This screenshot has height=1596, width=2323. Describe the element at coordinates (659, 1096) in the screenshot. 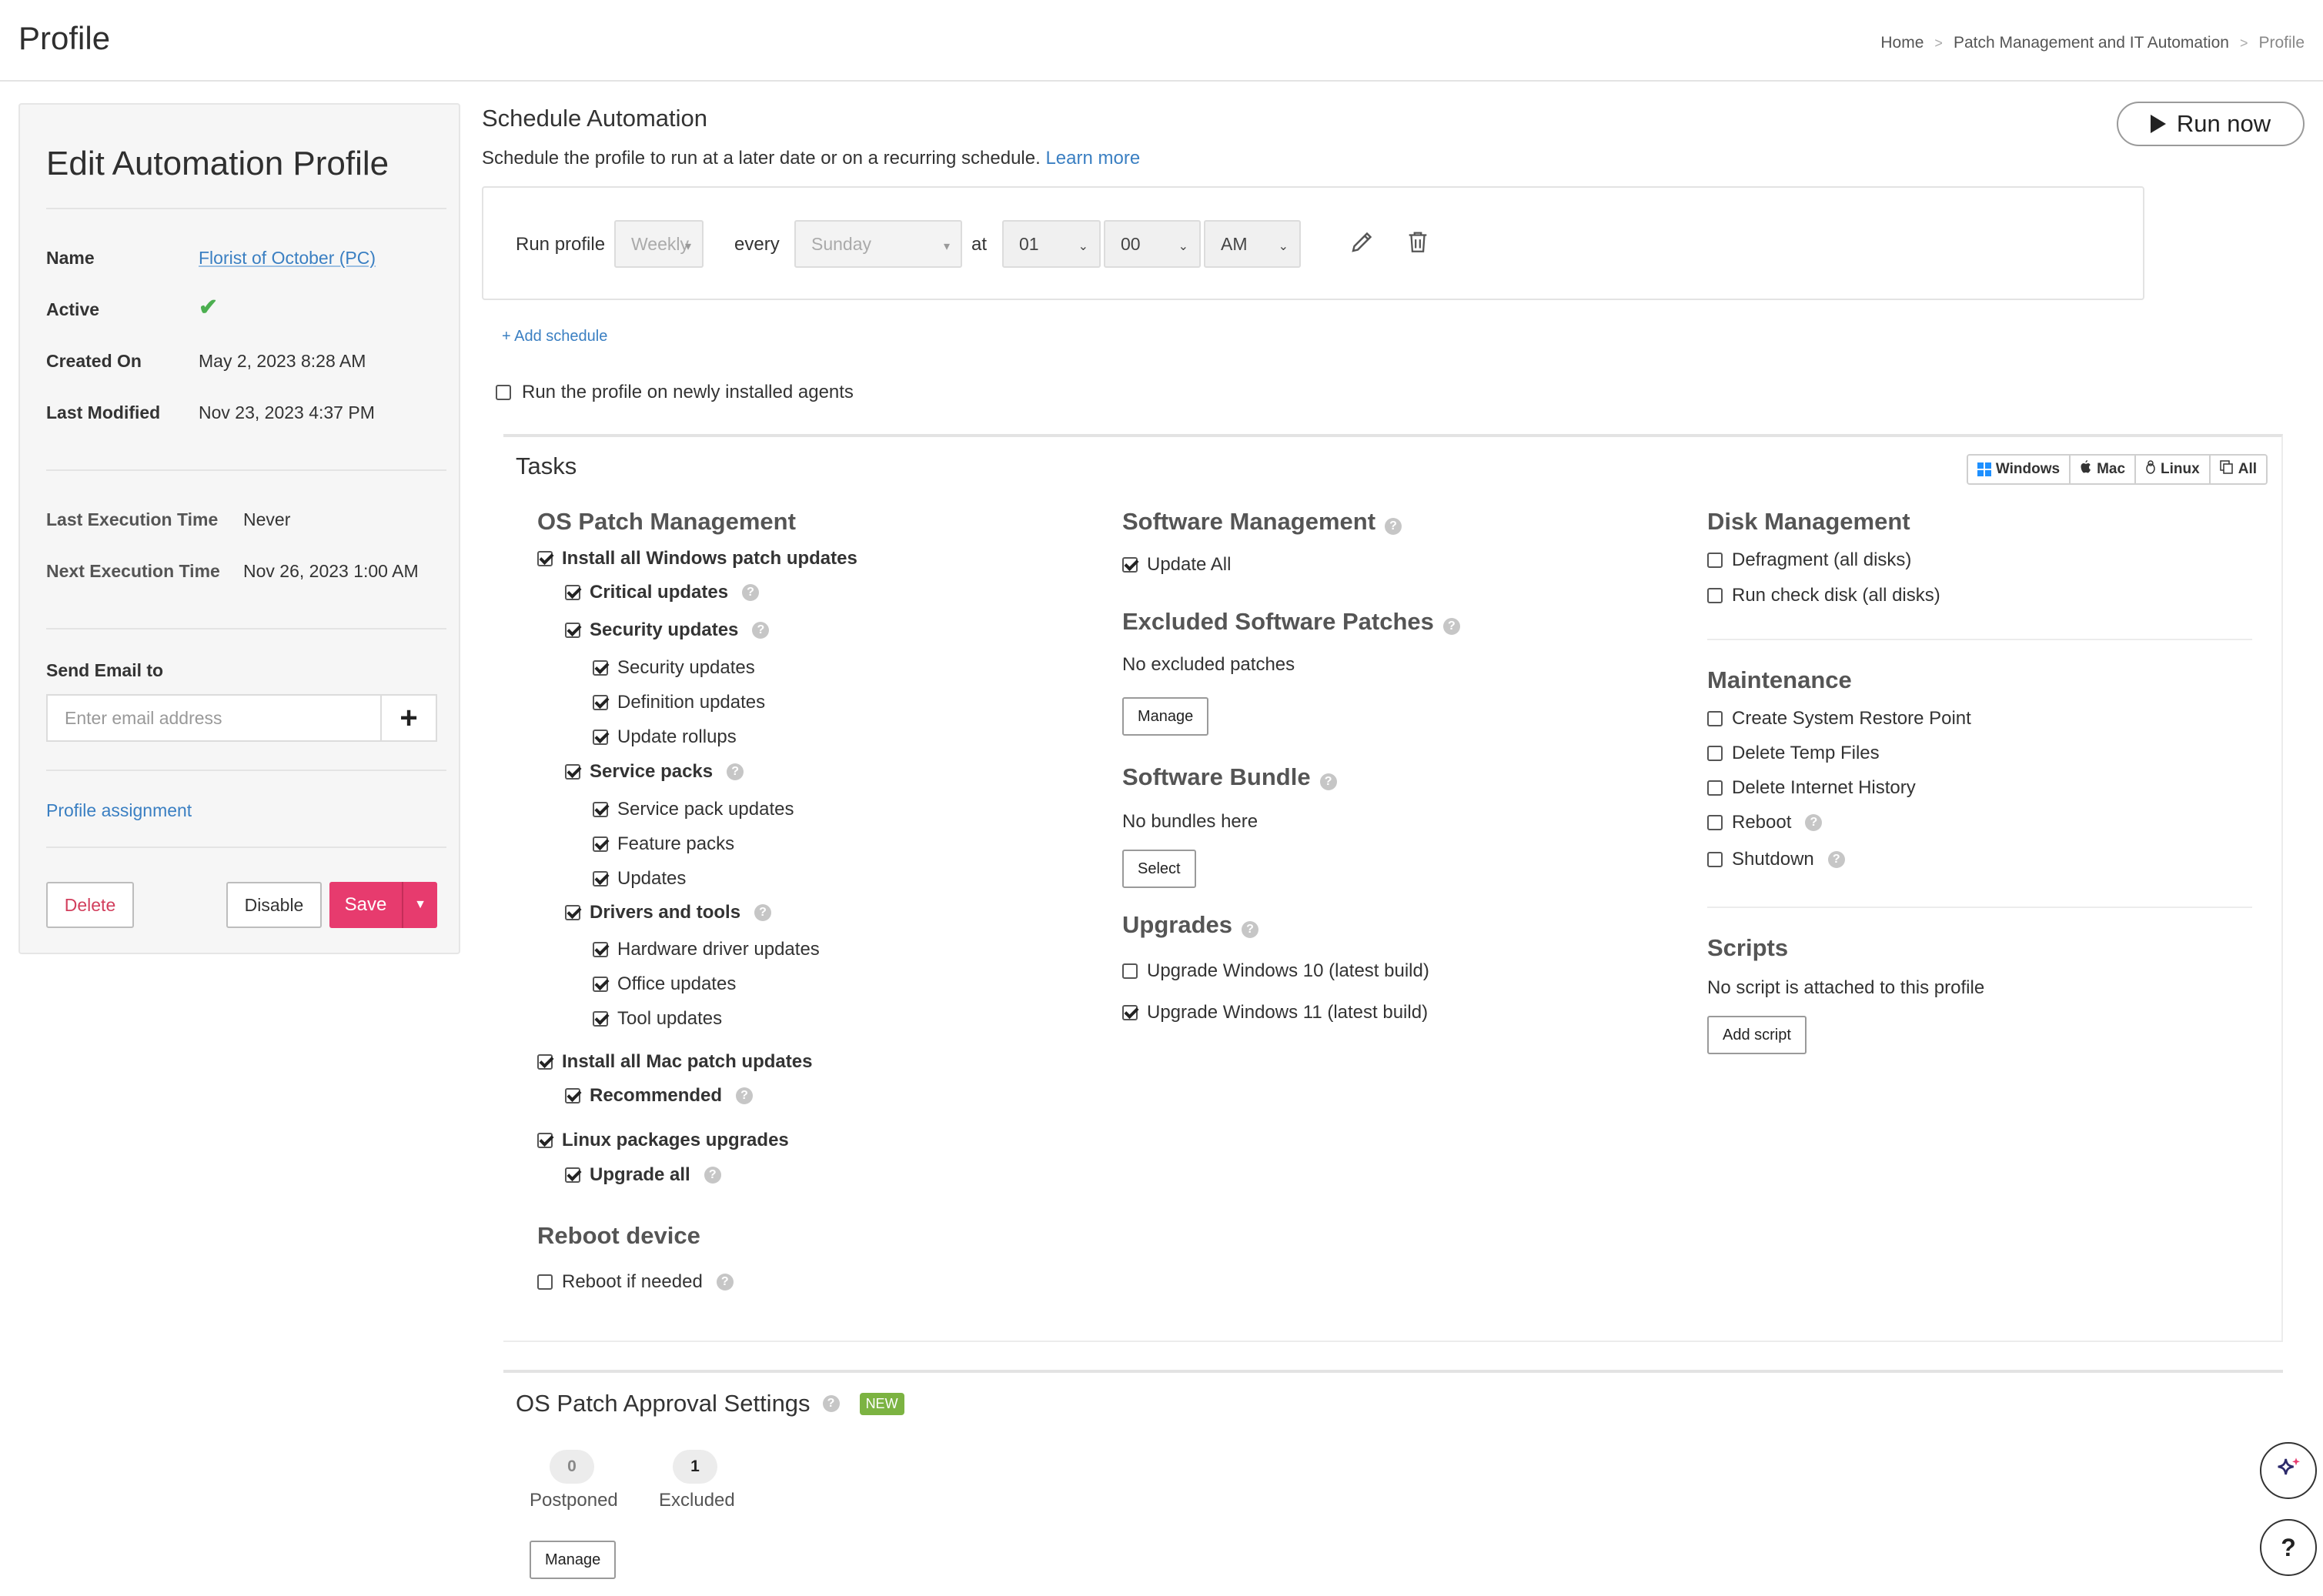

I see `recommended-checkbox: Recommended?` at that location.